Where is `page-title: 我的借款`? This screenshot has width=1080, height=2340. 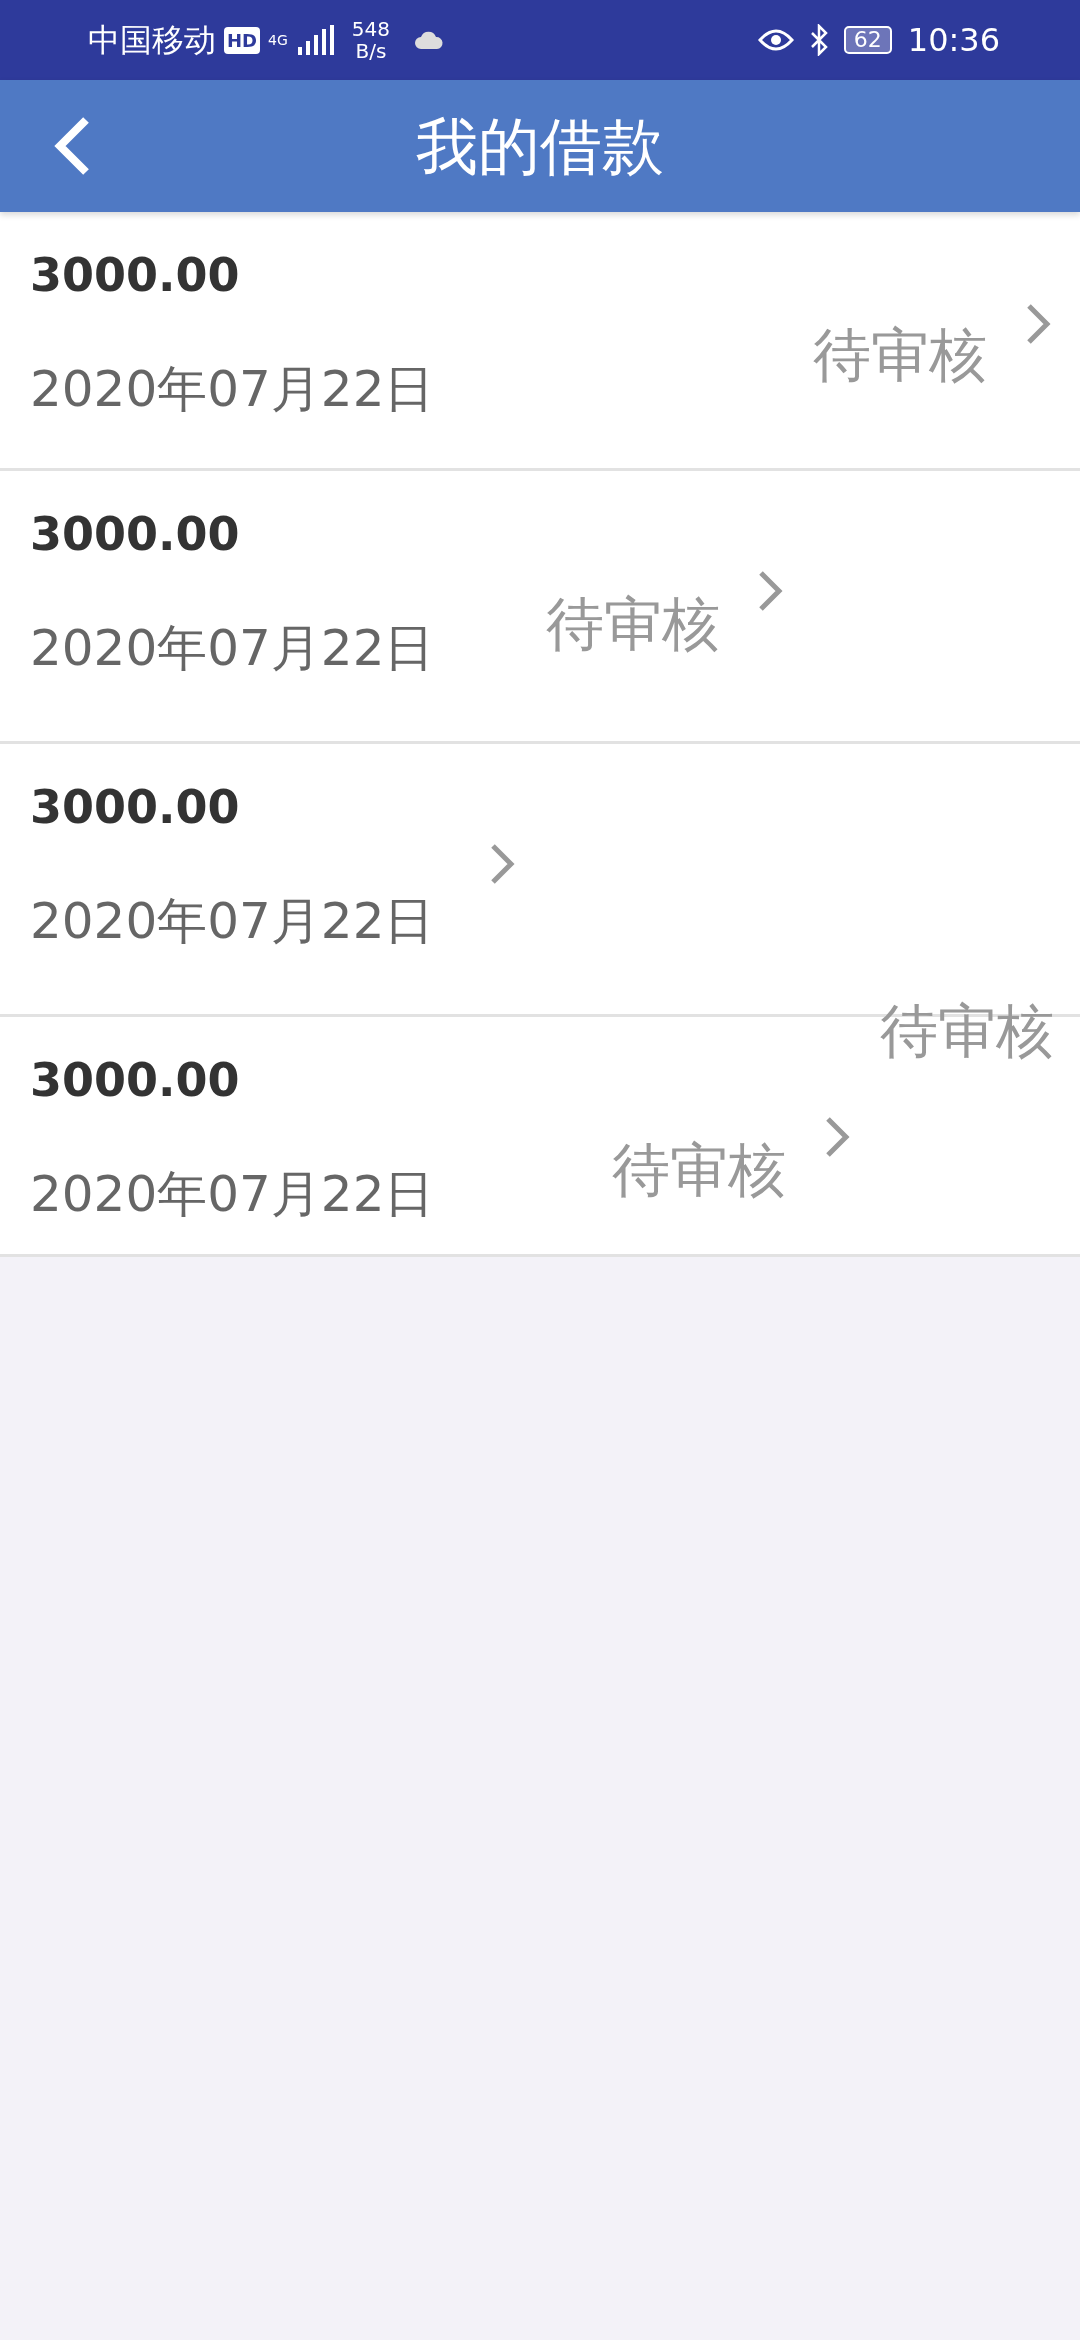 page-title: 我的借款 is located at coordinates (540, 146).